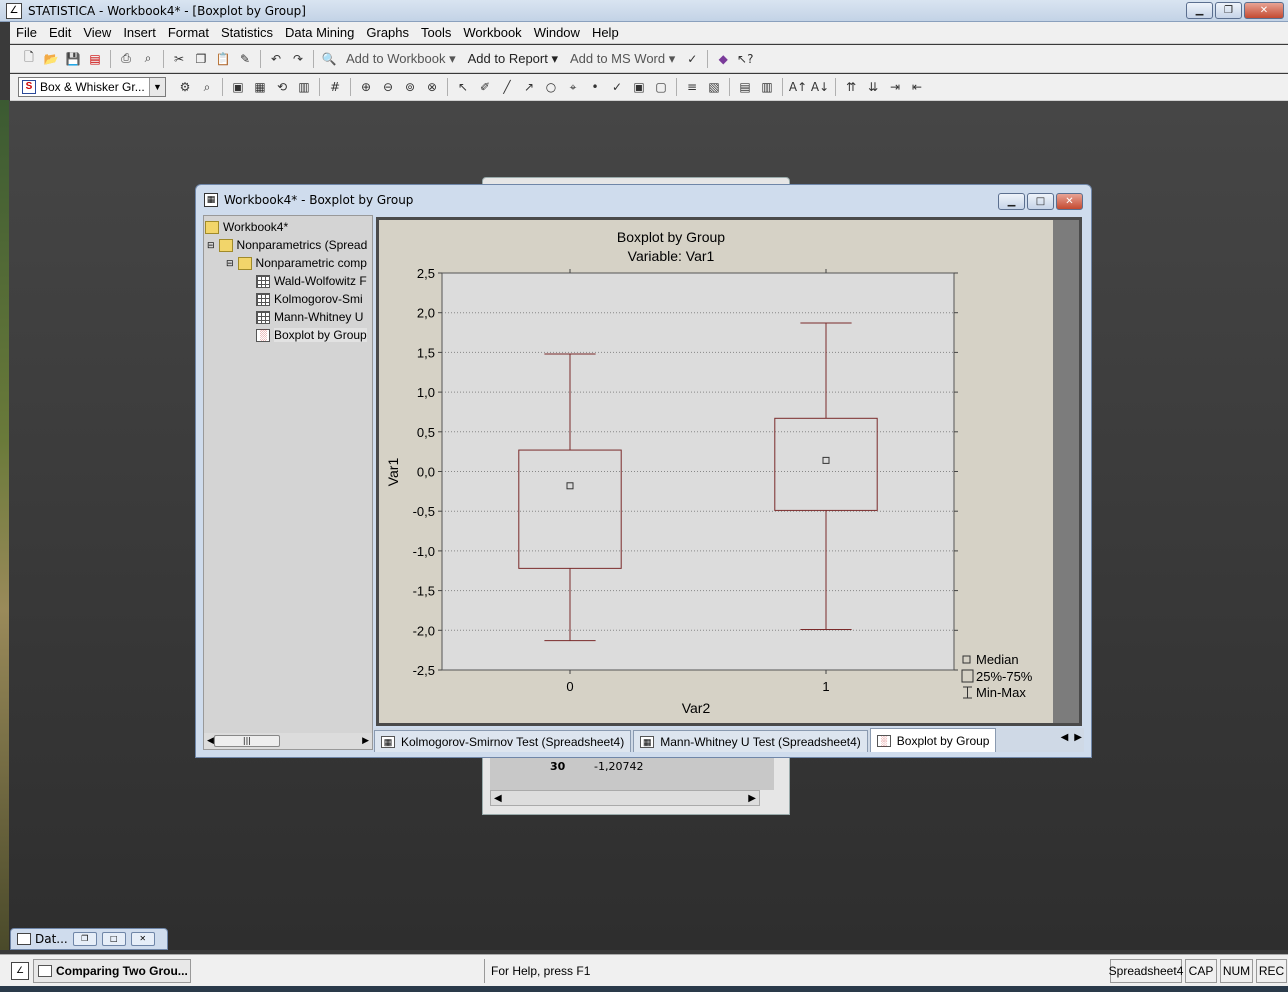  I want to click on tree-item-wald-wolfowitz: Wald-Wolfowitz F, so click(311, 281).